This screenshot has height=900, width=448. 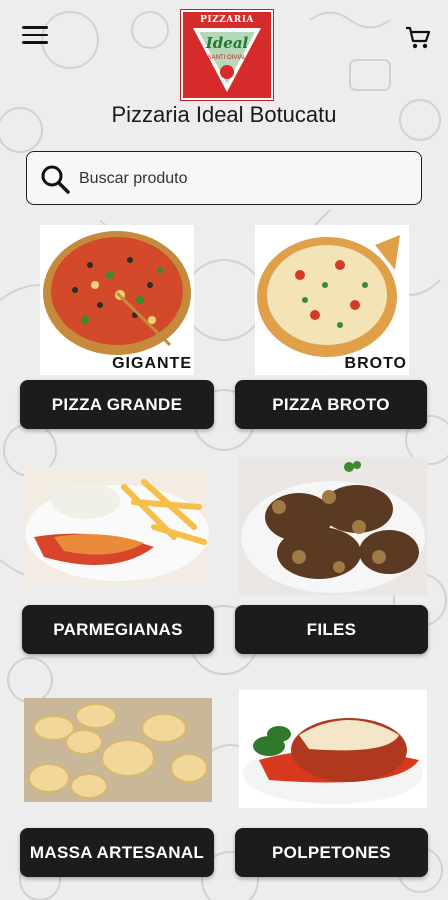 I want to click on page-title: Pizzaria Ideal Botucatu, so click(x=224, y=114).